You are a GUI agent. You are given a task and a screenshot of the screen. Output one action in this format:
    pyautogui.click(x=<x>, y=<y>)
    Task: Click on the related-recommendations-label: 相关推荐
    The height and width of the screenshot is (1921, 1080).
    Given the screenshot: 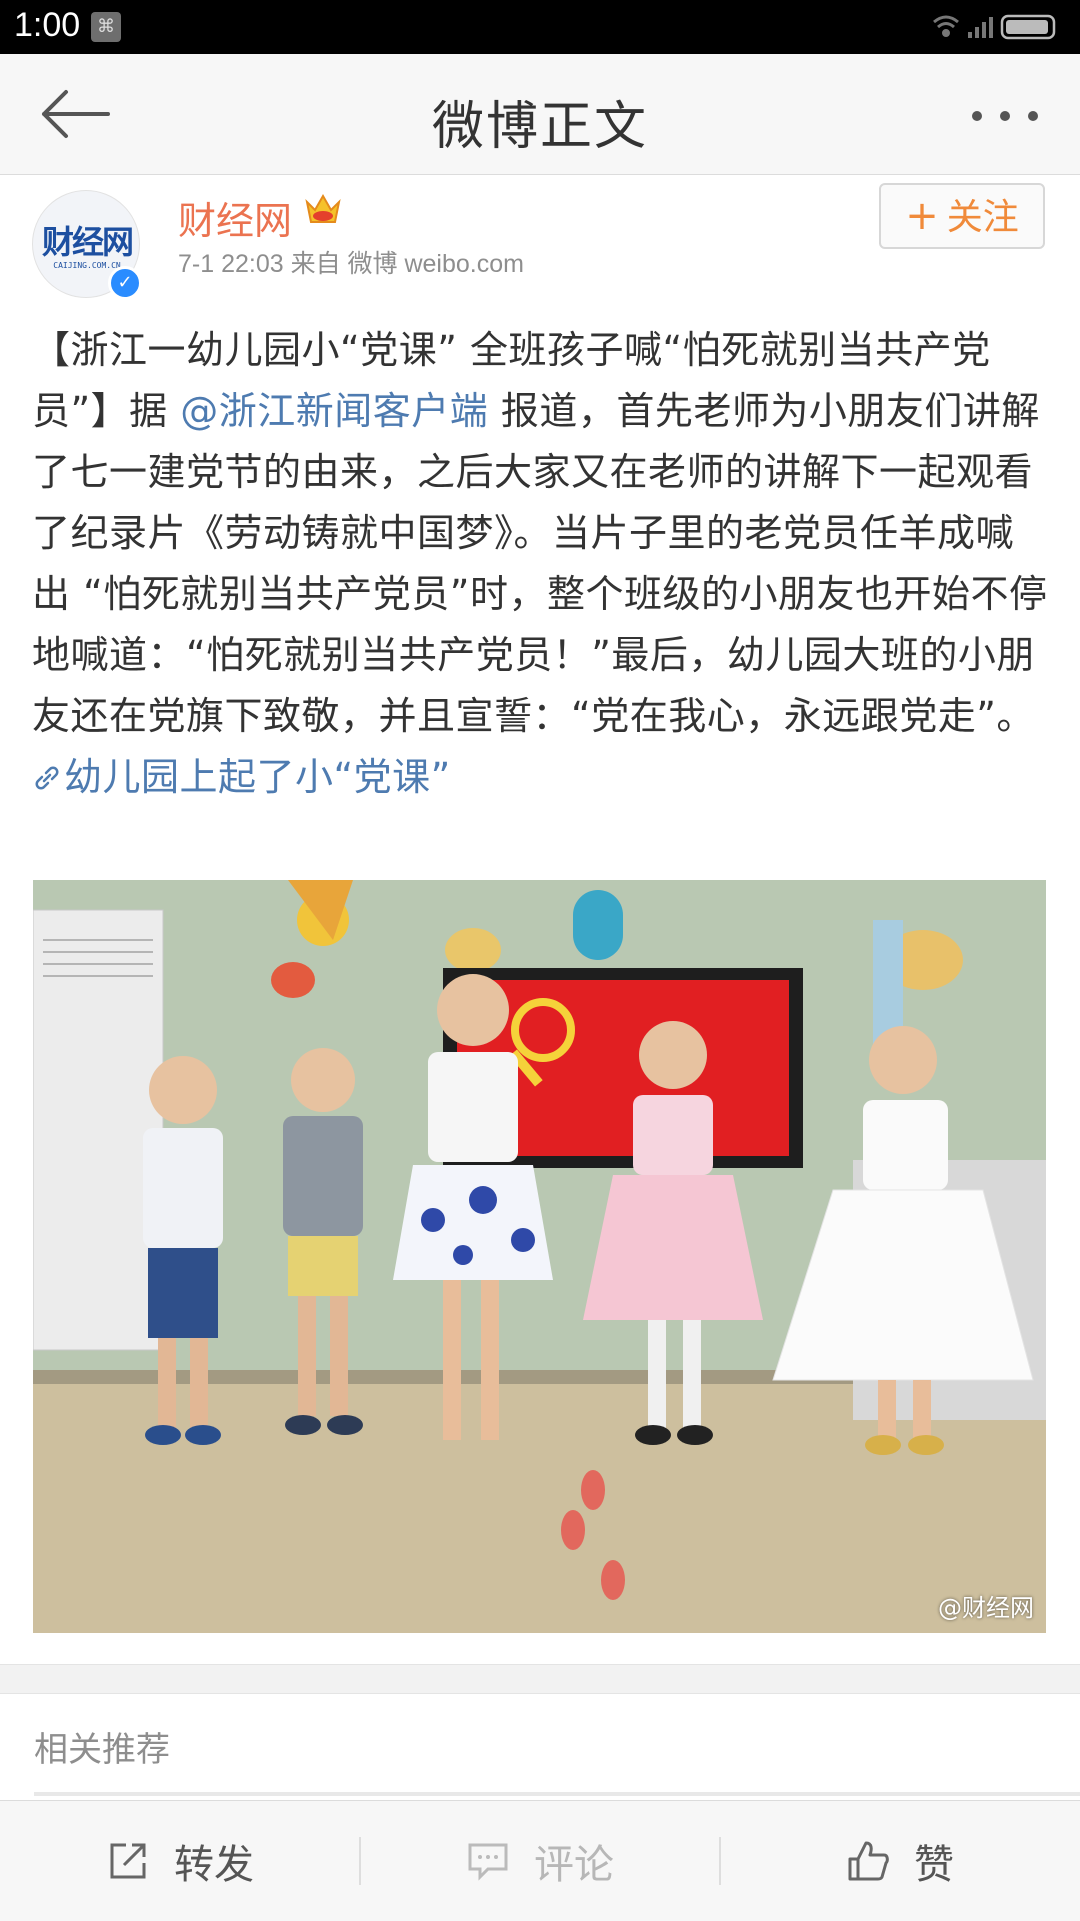 What is the action you would take?
    pyautogui.click(x=102, y=1750)
    